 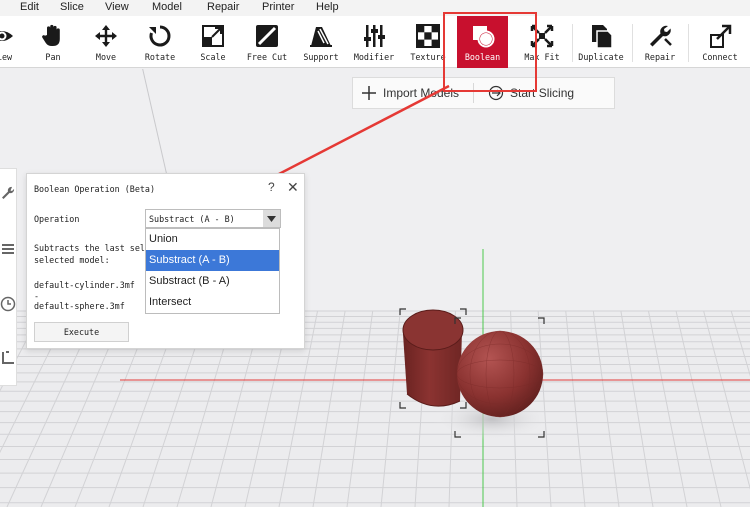 I want to click on tool-rotate: Rotate, so click(x=160, y=42).